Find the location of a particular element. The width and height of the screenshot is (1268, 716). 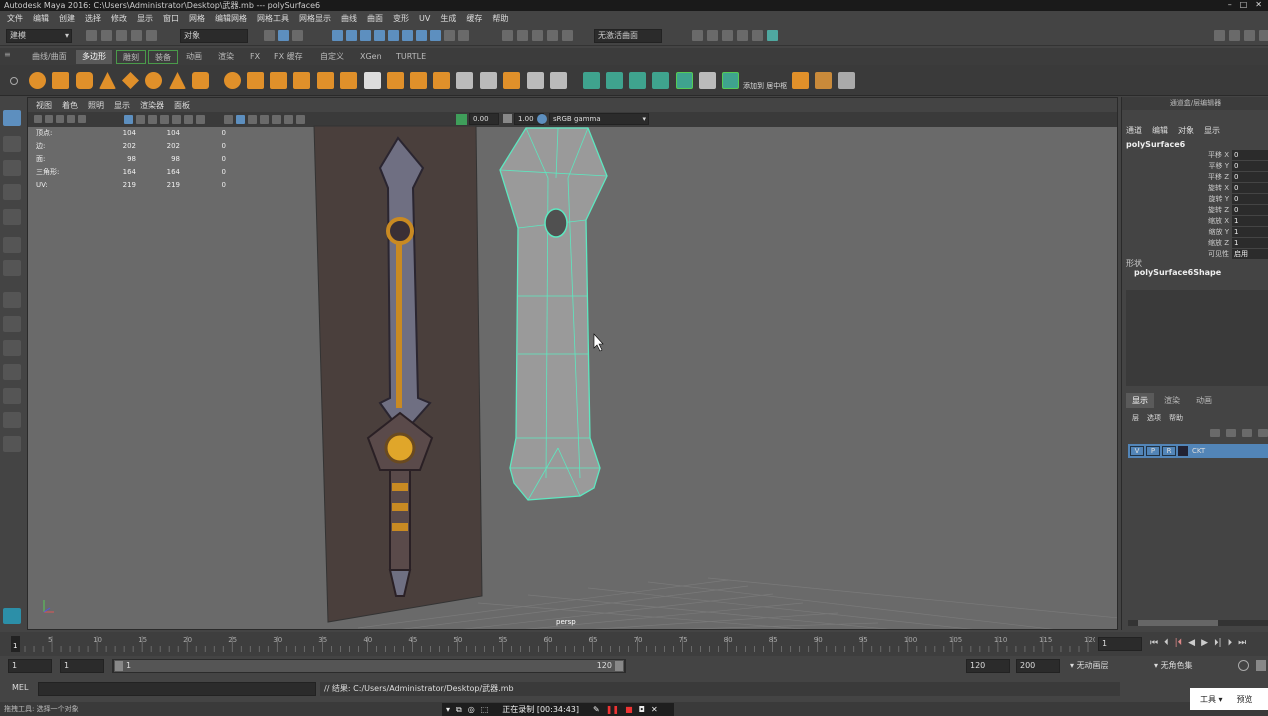

close-icon: ✕ is located at coordinates (1258, 5).